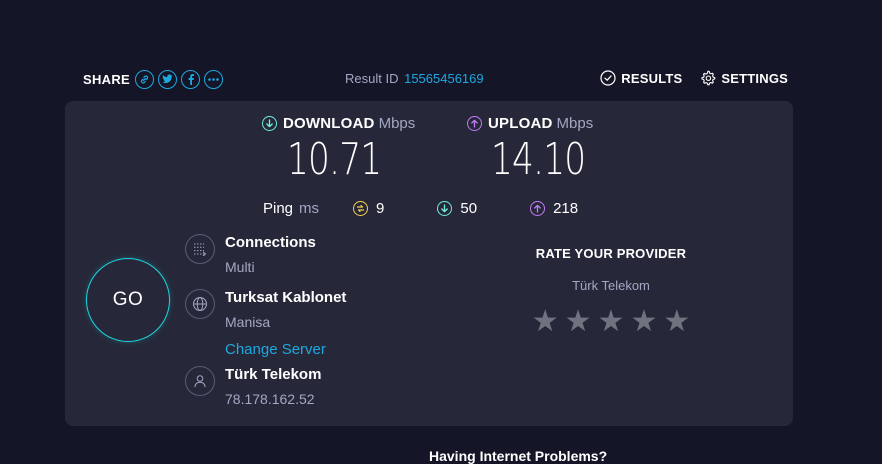 Image resolution: width=882 pixels, height=464 pixels. Describe the element at coordinates (309, 208) in the screenshot. I see `ping-unit: ms` at that location.